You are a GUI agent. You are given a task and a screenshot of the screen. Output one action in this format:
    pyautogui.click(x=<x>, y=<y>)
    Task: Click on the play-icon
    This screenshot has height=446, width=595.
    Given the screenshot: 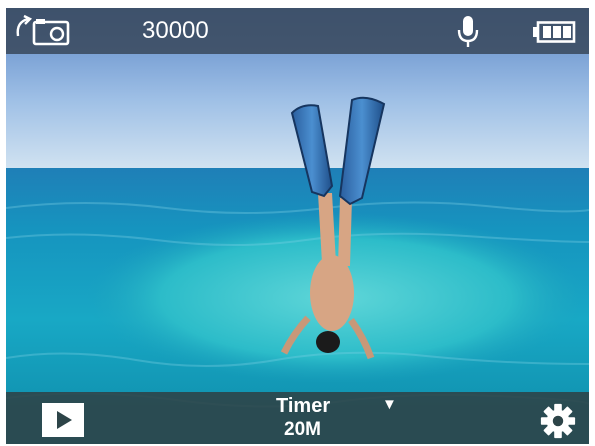 What is the action you would take?
    pyautogui.click(x=63, y=420)
    